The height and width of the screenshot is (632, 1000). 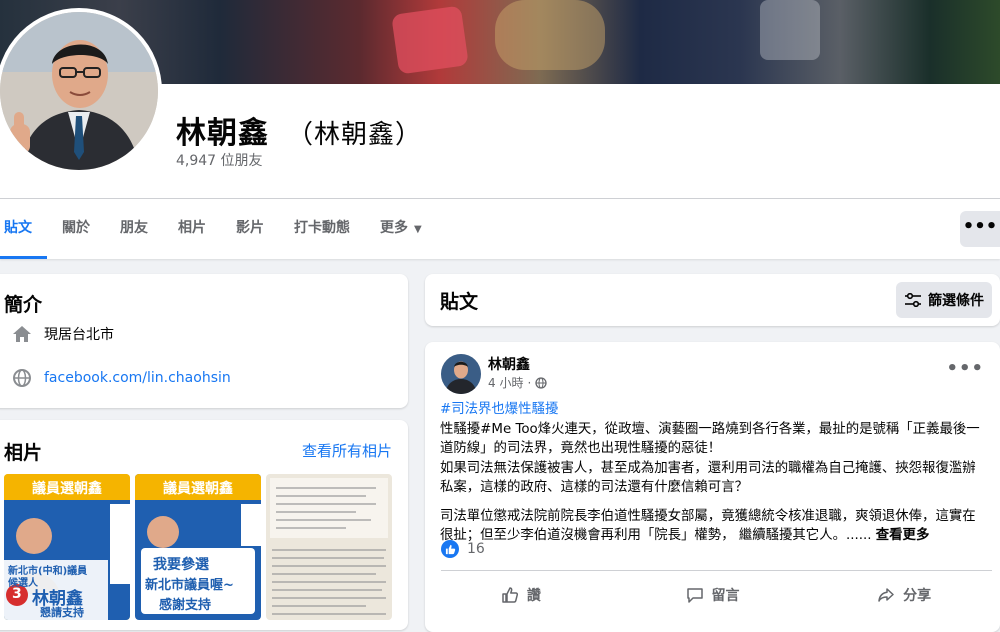 I want to click on poster-line2: 新北市議員喔~, so click(x=189, y=585).